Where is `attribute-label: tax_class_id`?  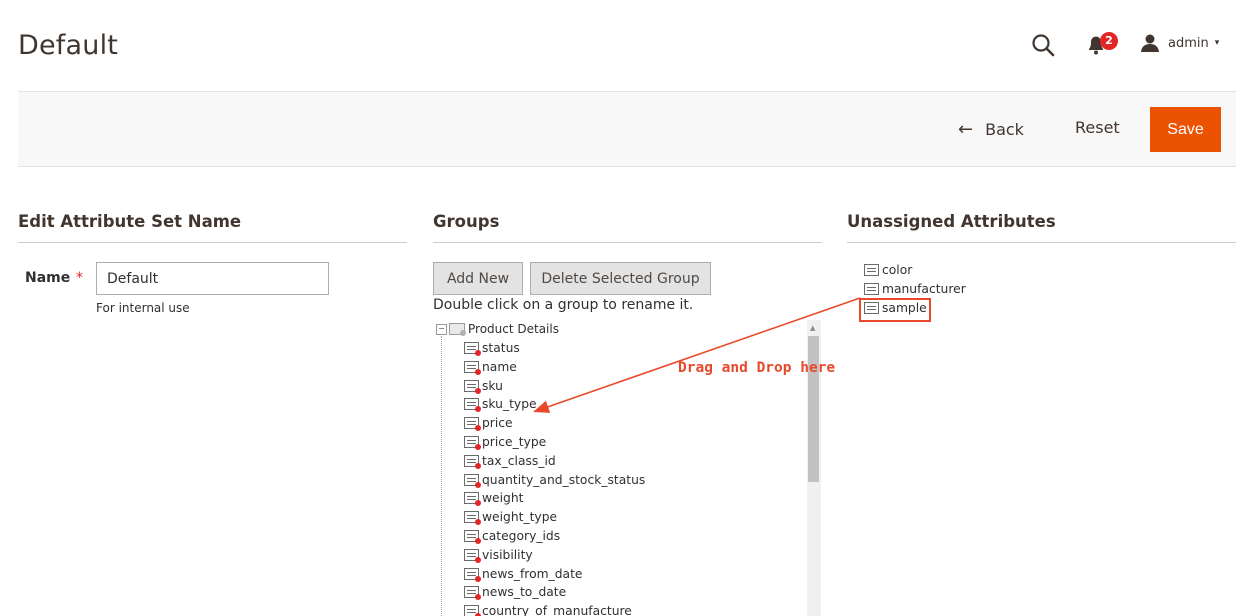 attribute-label: tax_class_id is located at coordinates (519, 460).